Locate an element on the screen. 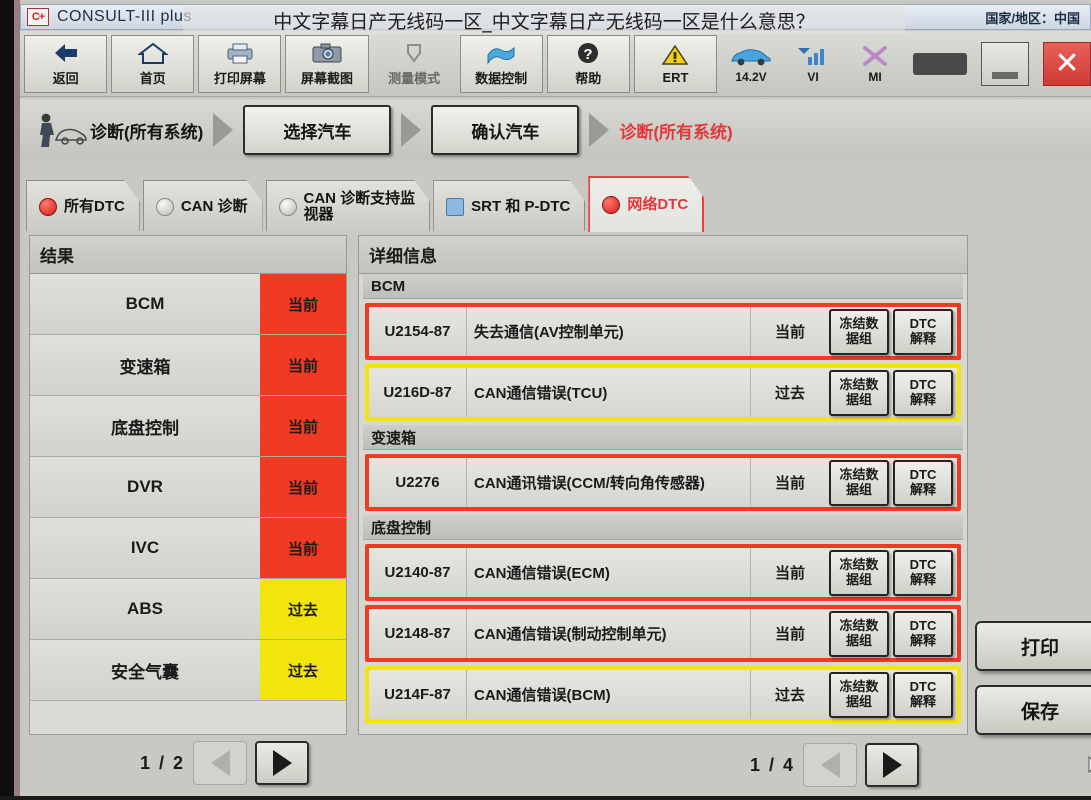 The height and width of the screenshot is (800, 1091). tab-srt-p-dtc-label: SRT 和 P-DTC is located at coordinates (521, 206).